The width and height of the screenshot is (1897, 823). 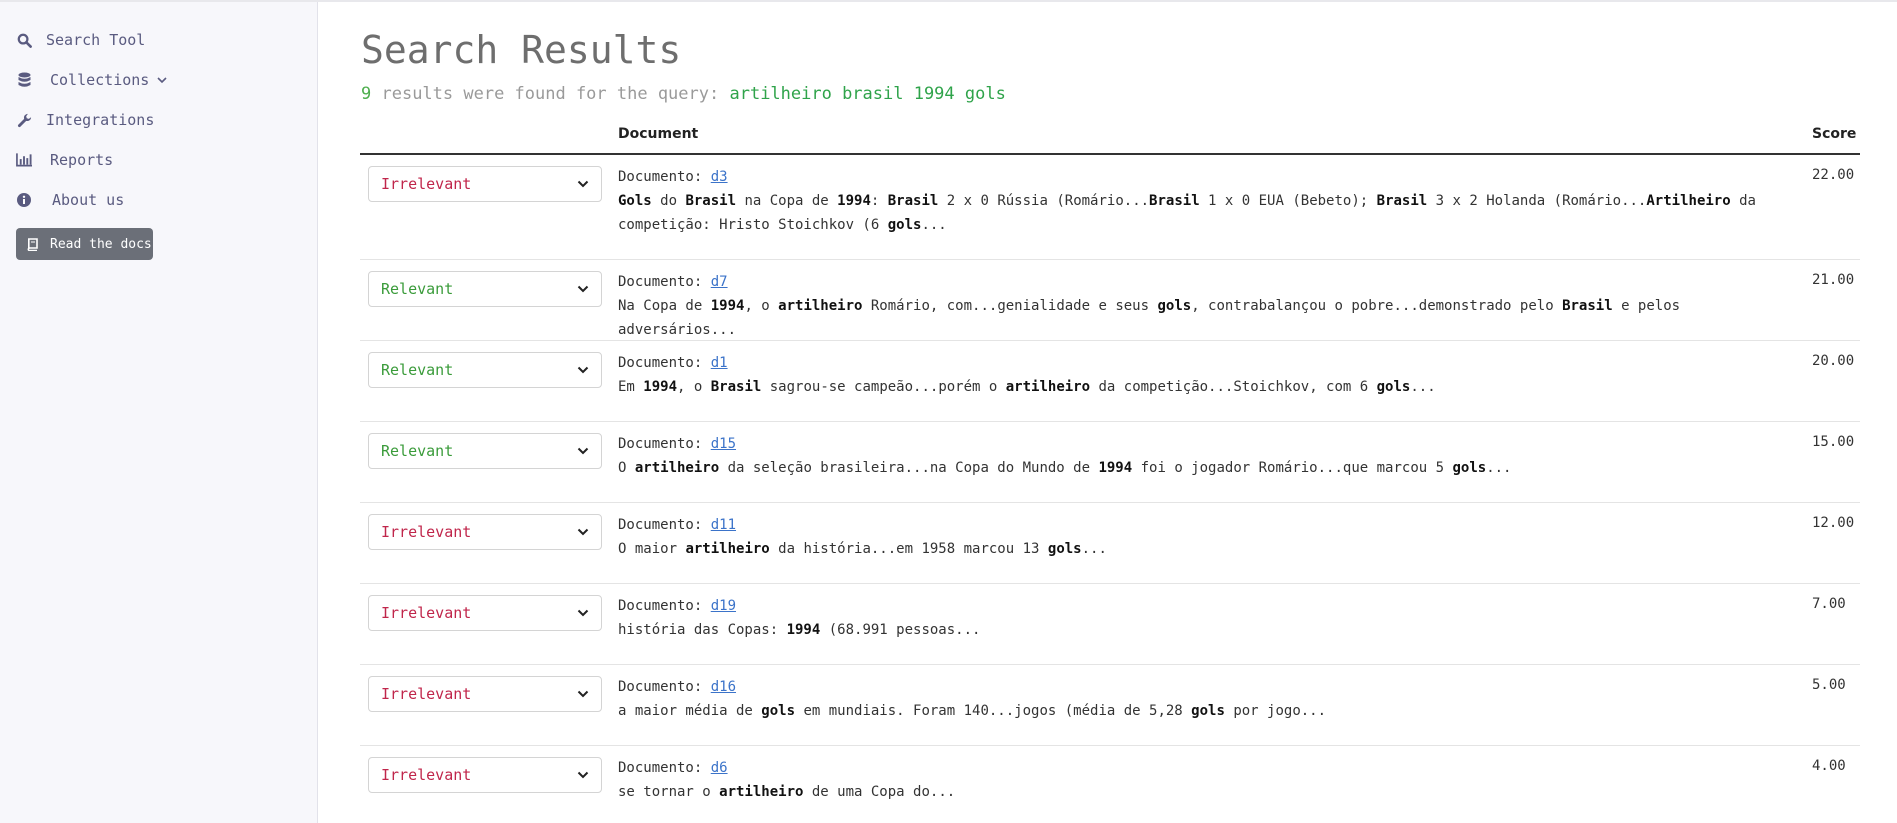 I want to click on read-the-docs-button: Read the docs, so click(x=84, y=244).